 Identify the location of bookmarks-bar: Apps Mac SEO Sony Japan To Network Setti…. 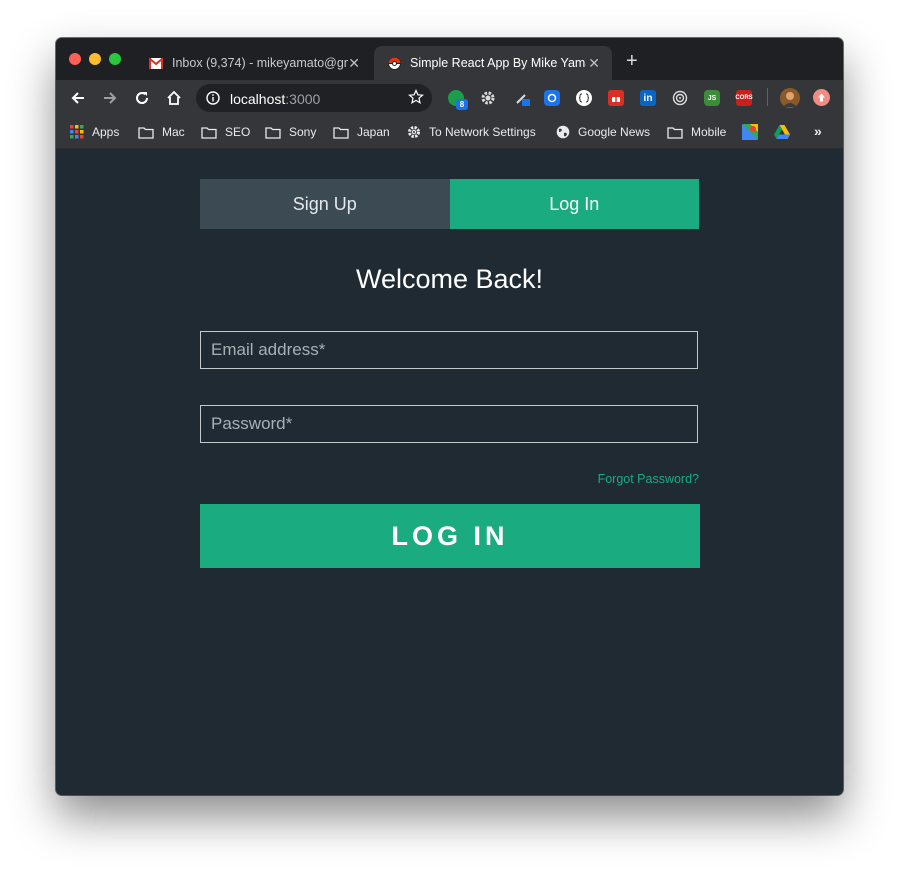
(449, 132).